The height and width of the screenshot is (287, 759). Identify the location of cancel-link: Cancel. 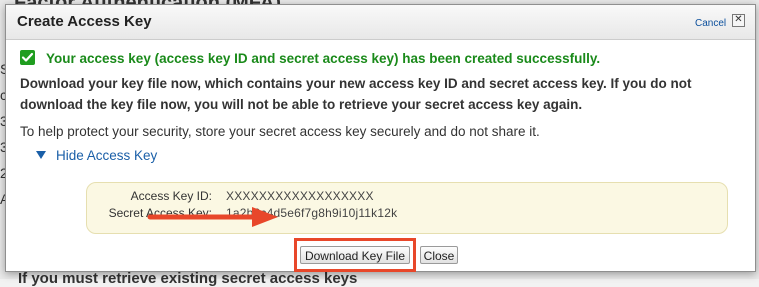
(710, 23).